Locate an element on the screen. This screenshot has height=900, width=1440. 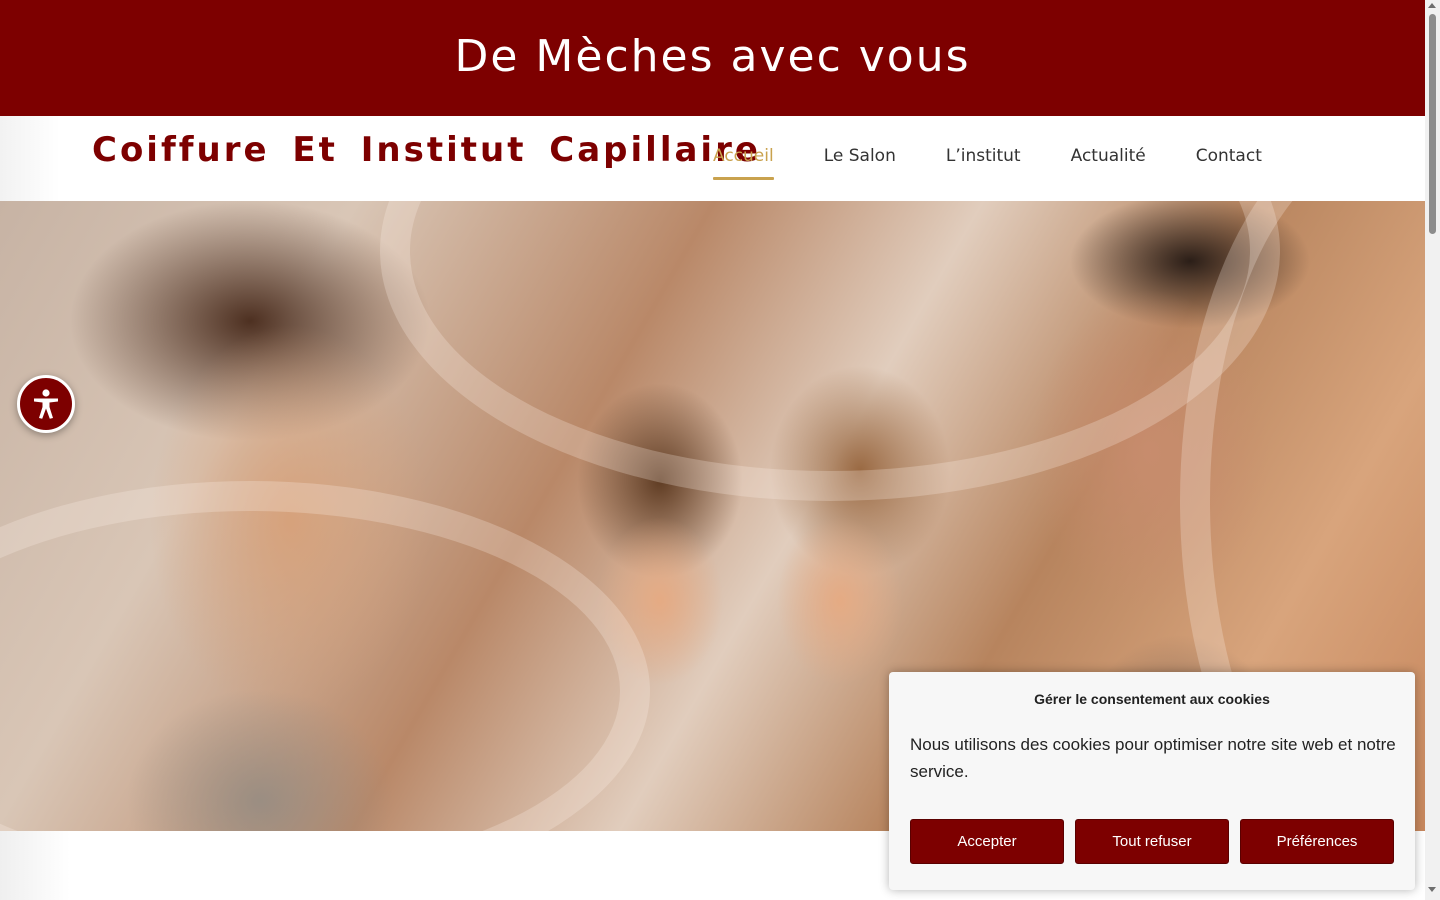
scroll-up-icon is located at coordinates (1432, 5).